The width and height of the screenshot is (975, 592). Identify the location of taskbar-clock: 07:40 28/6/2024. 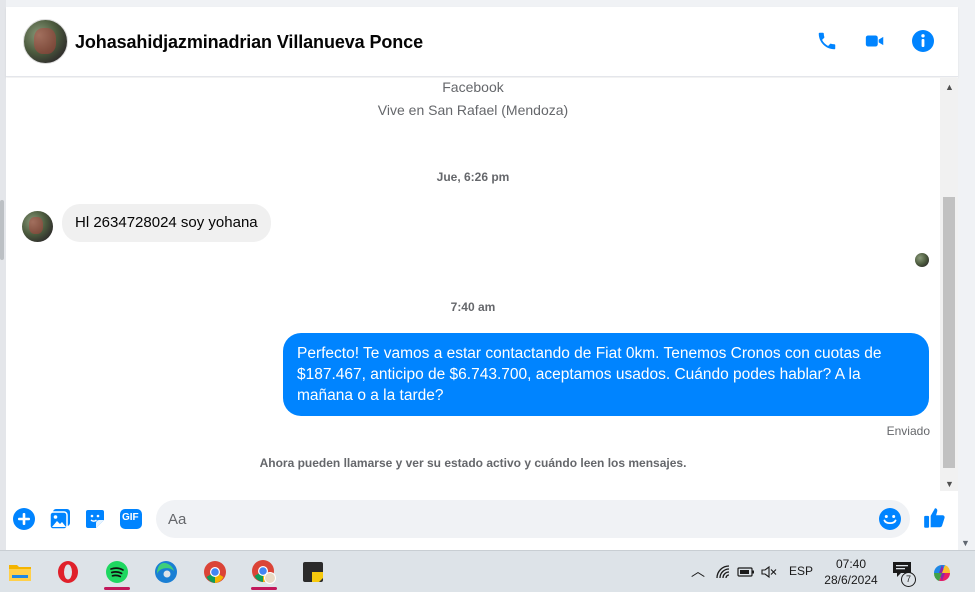
(851, 572).